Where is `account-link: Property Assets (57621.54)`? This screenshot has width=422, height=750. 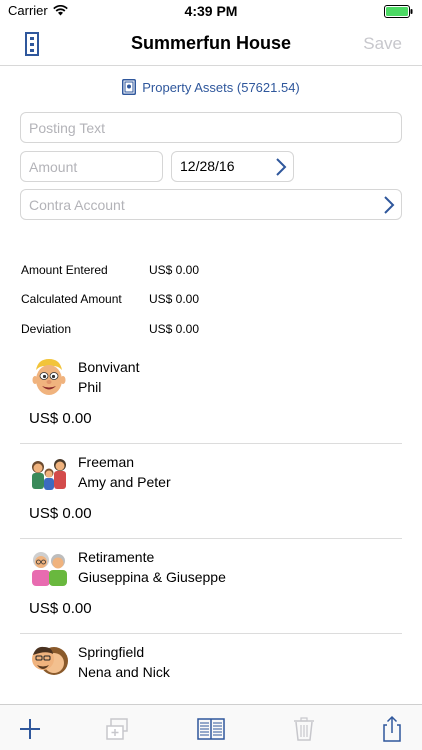 account-link: Property Assets (57621.54) is located at coordinates (211, 87).